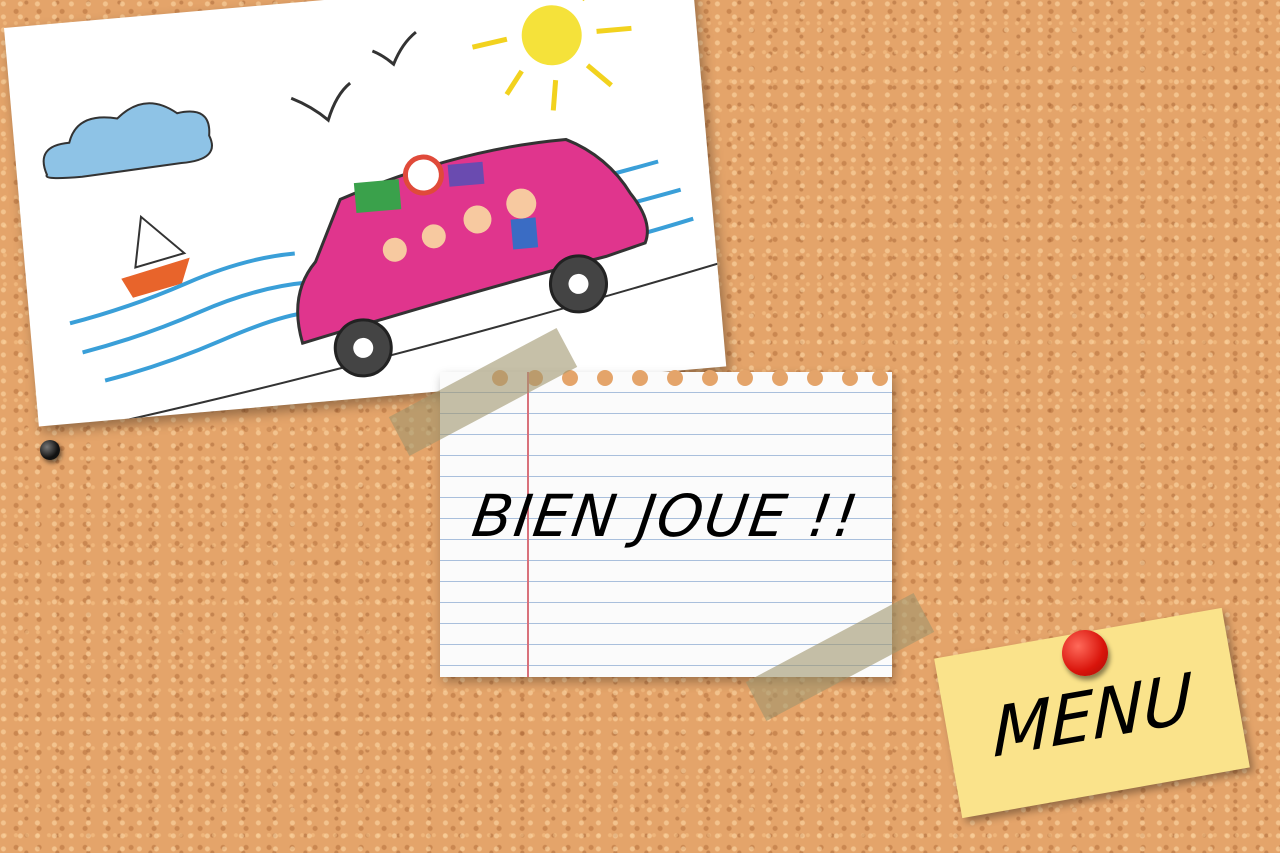  I want to click on lined-paper-note: BIEN JOUE !!, so click(666, 523).